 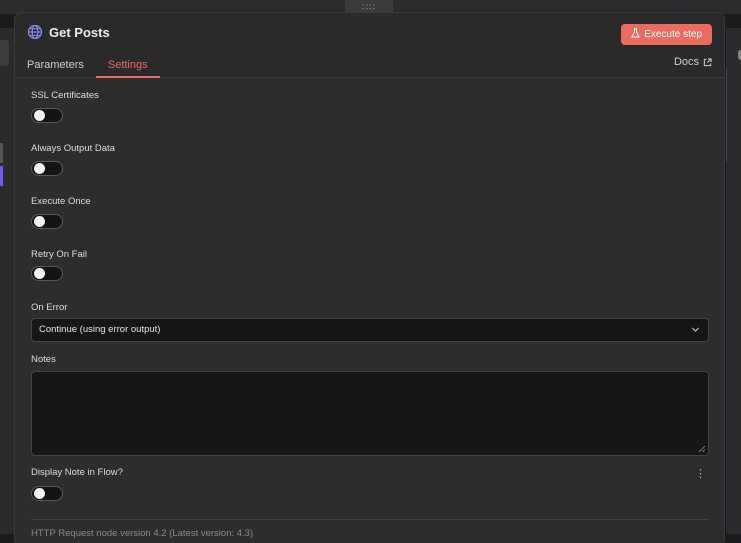 What do you see at coordinates (47, 115) in the screenshot?
I see `ssl-certificates-toggle` at bounding box center [47, 115].